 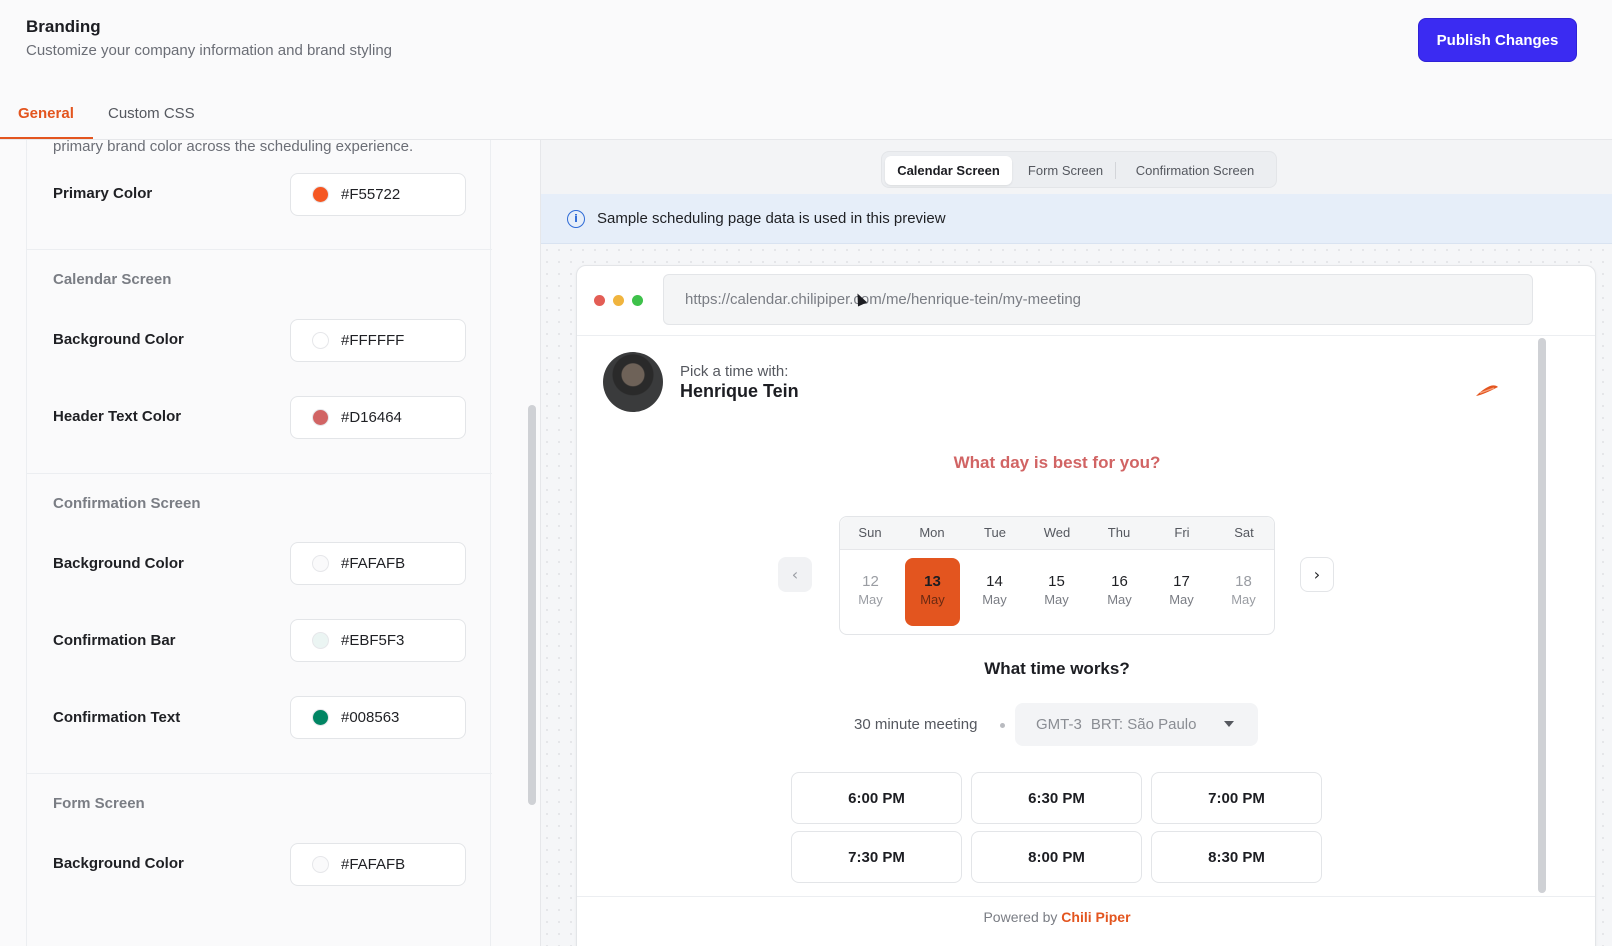 I want to click on weekday-label: Sun, so click(x=870, y=532).